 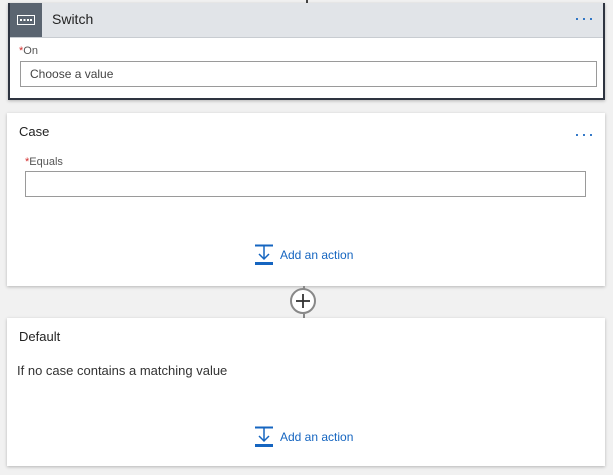 I want to click on case-more-menu-button: ···, so click(x=584, y=134).